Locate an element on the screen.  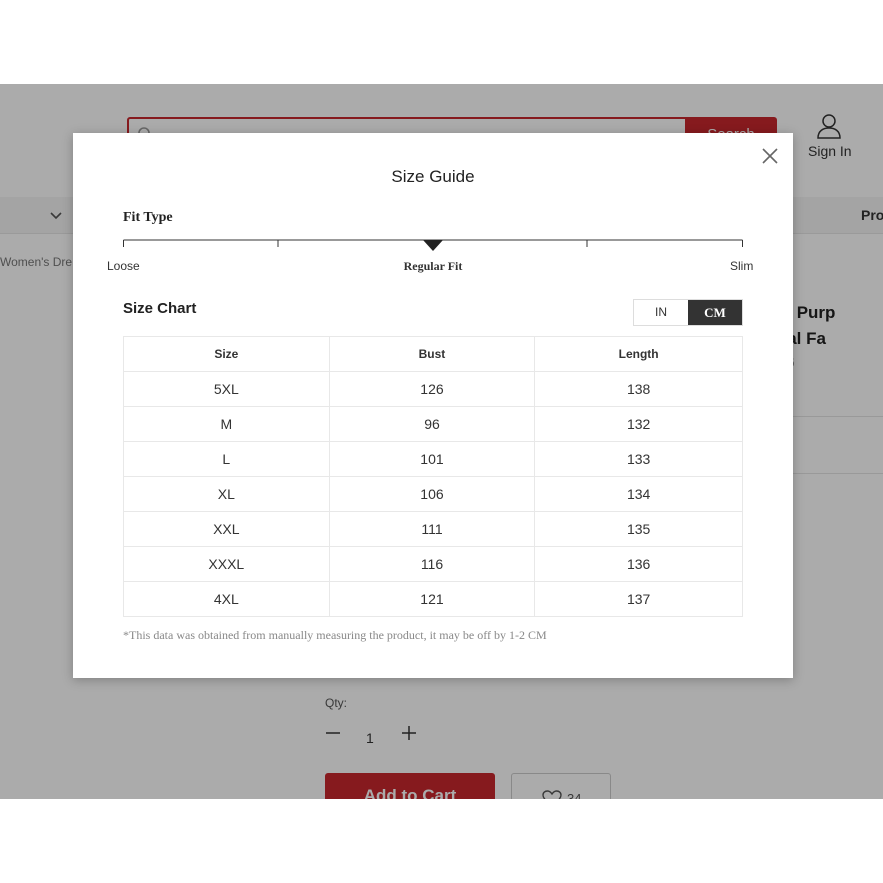
unit-in-button: IN is located at coordinates (661, 312).